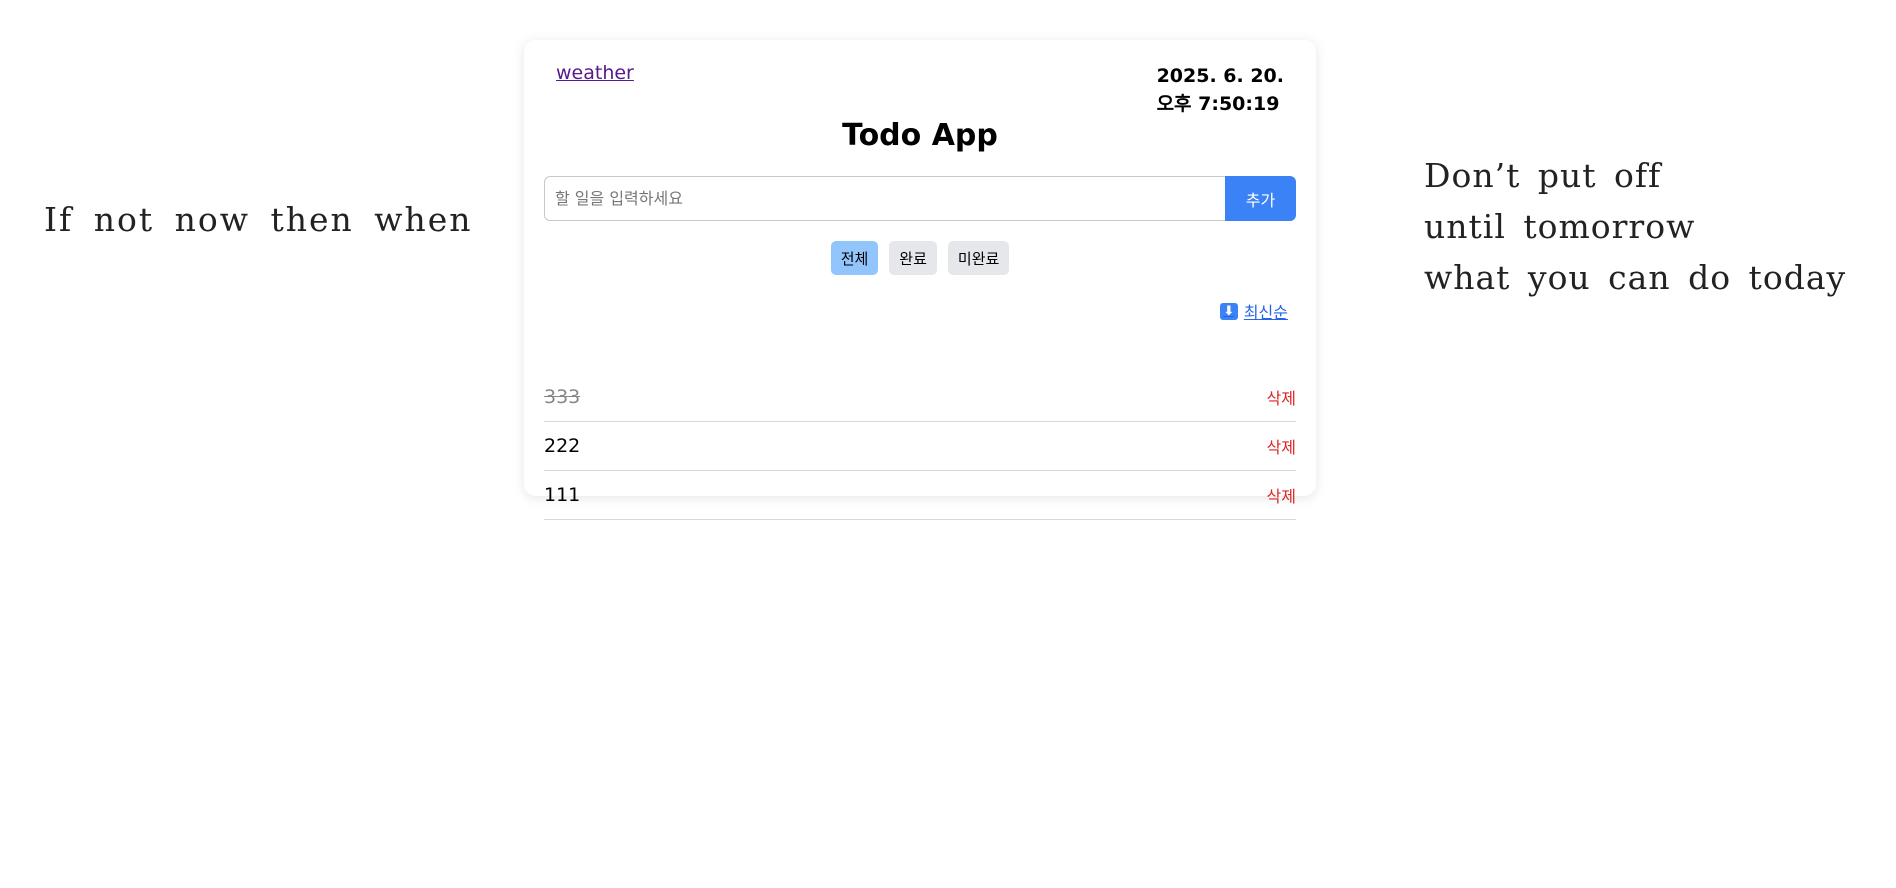 The height and width of the screenshot is (888, 1896). Describe the element at coordinates (258, 219) in the screenshot. I see `quote-left: If not now then when` at that location.